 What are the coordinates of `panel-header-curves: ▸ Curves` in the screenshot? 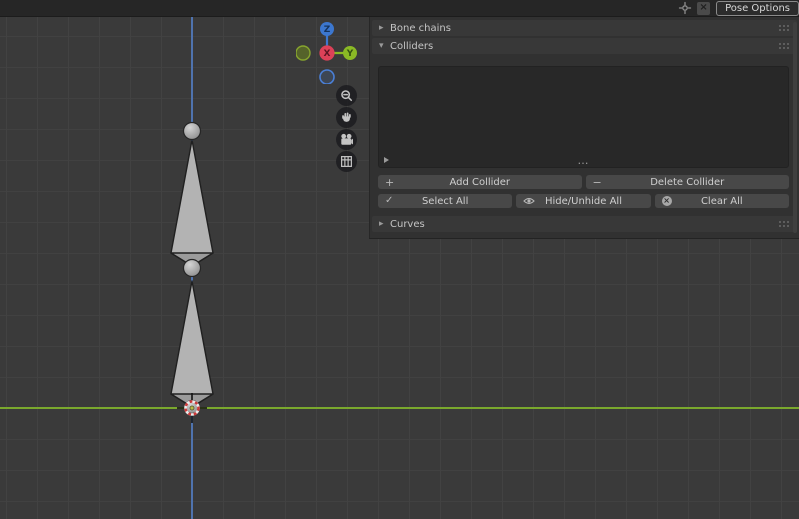 It's located at (584, 224).